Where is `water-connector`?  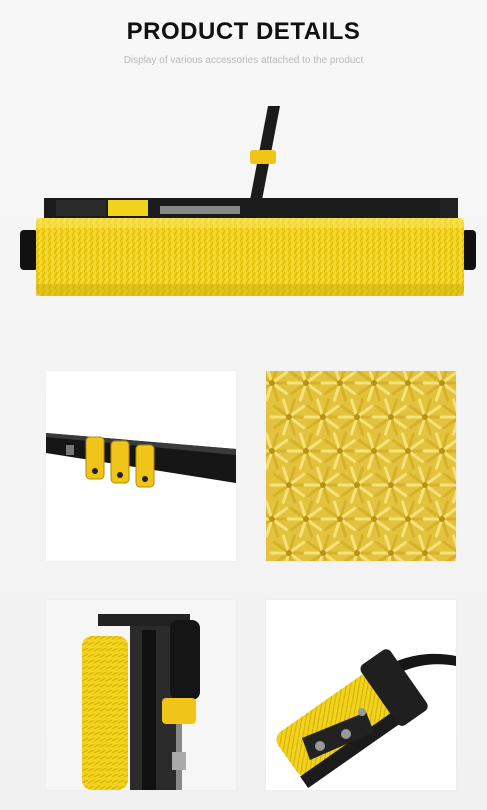
water-connector is located at coordinates (128, 208).